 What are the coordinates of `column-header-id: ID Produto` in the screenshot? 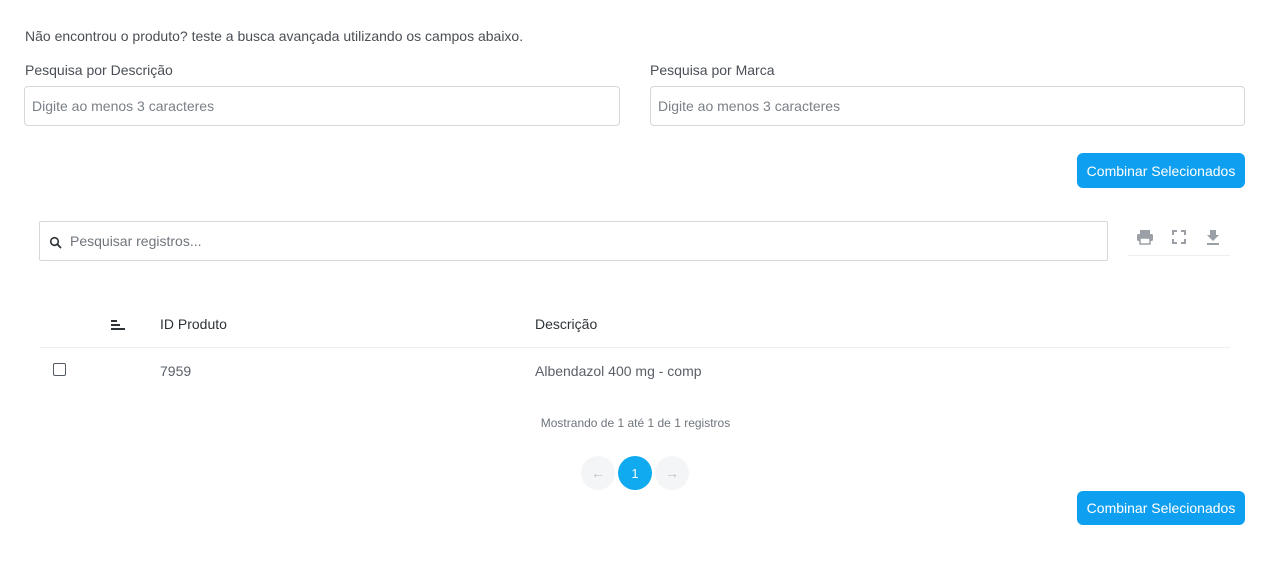 It's located at (193, 324).